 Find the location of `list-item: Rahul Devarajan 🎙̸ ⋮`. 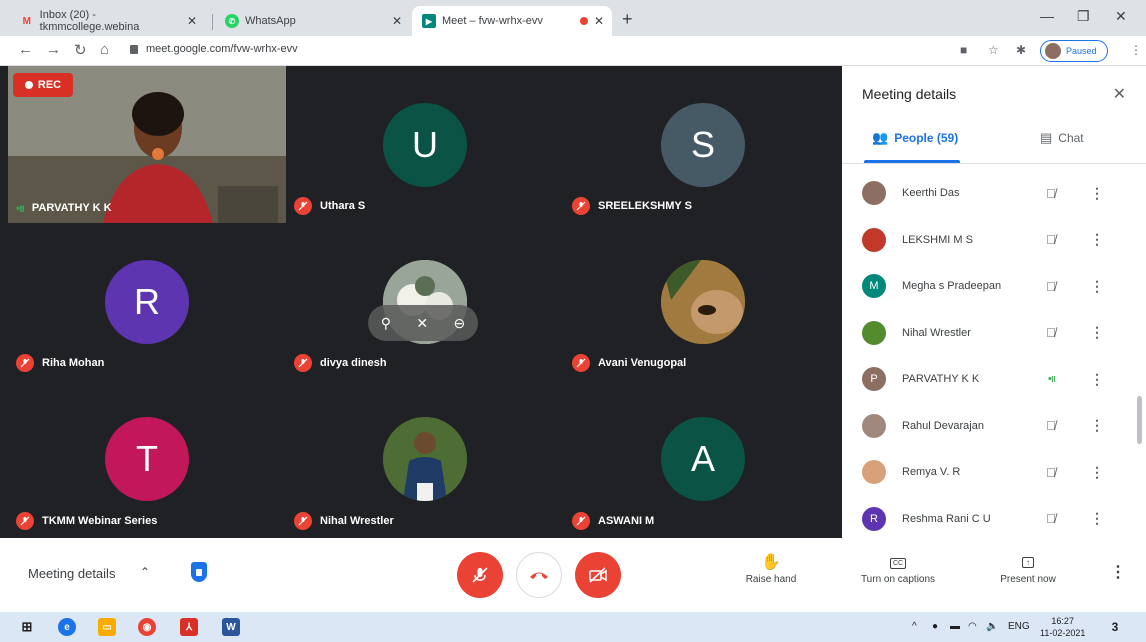

list-item: Rahul Devarajan 🎙̸ ⋮ is located at coordinates (990, 426).